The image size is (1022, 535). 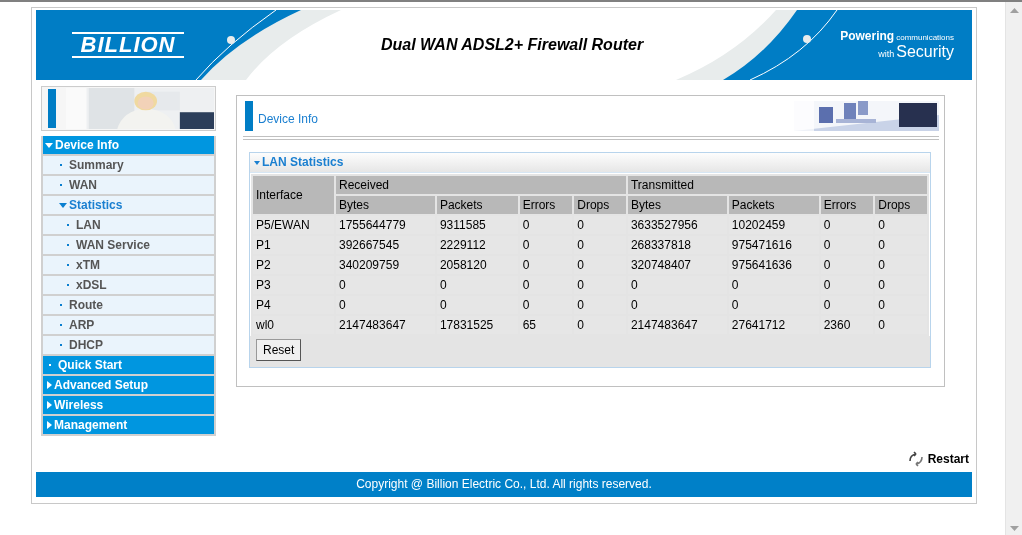 I want to click on menu-item: WAN Service, so click(x=128, y=245).